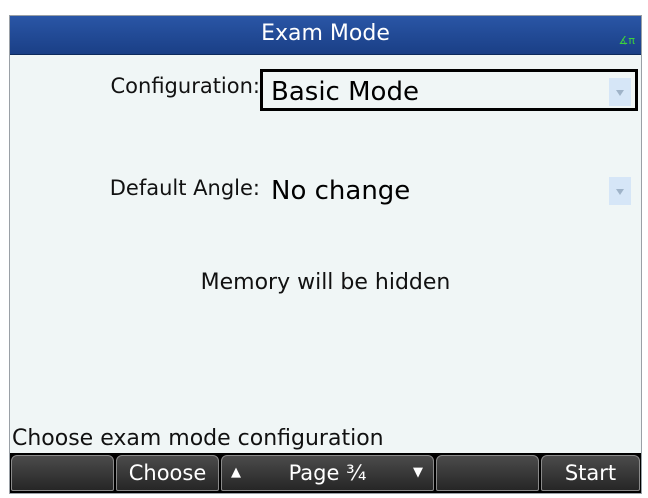 Image resolution: width=648 pixels, height=498 pixels. I want to click on soft-menu-bar: Choose ▲ Page ³⁄₄ ▼ Start, so click(325, 473).